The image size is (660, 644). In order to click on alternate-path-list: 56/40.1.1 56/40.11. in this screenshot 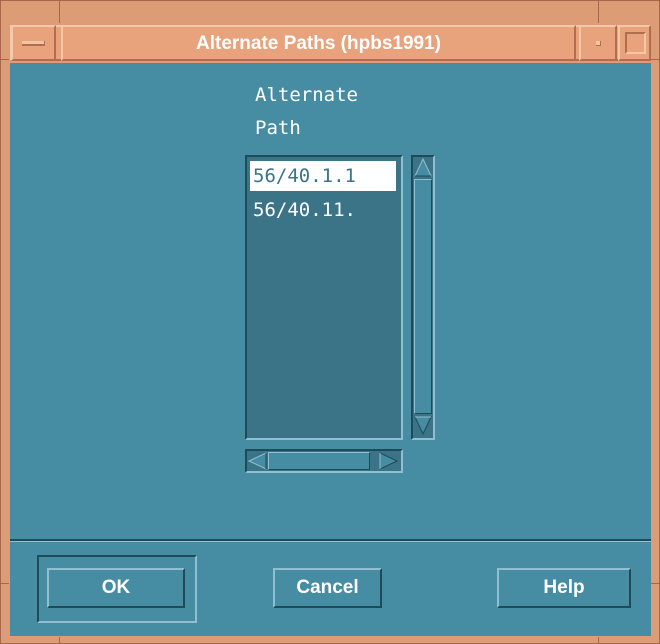, I will do `click(324, 297)`.